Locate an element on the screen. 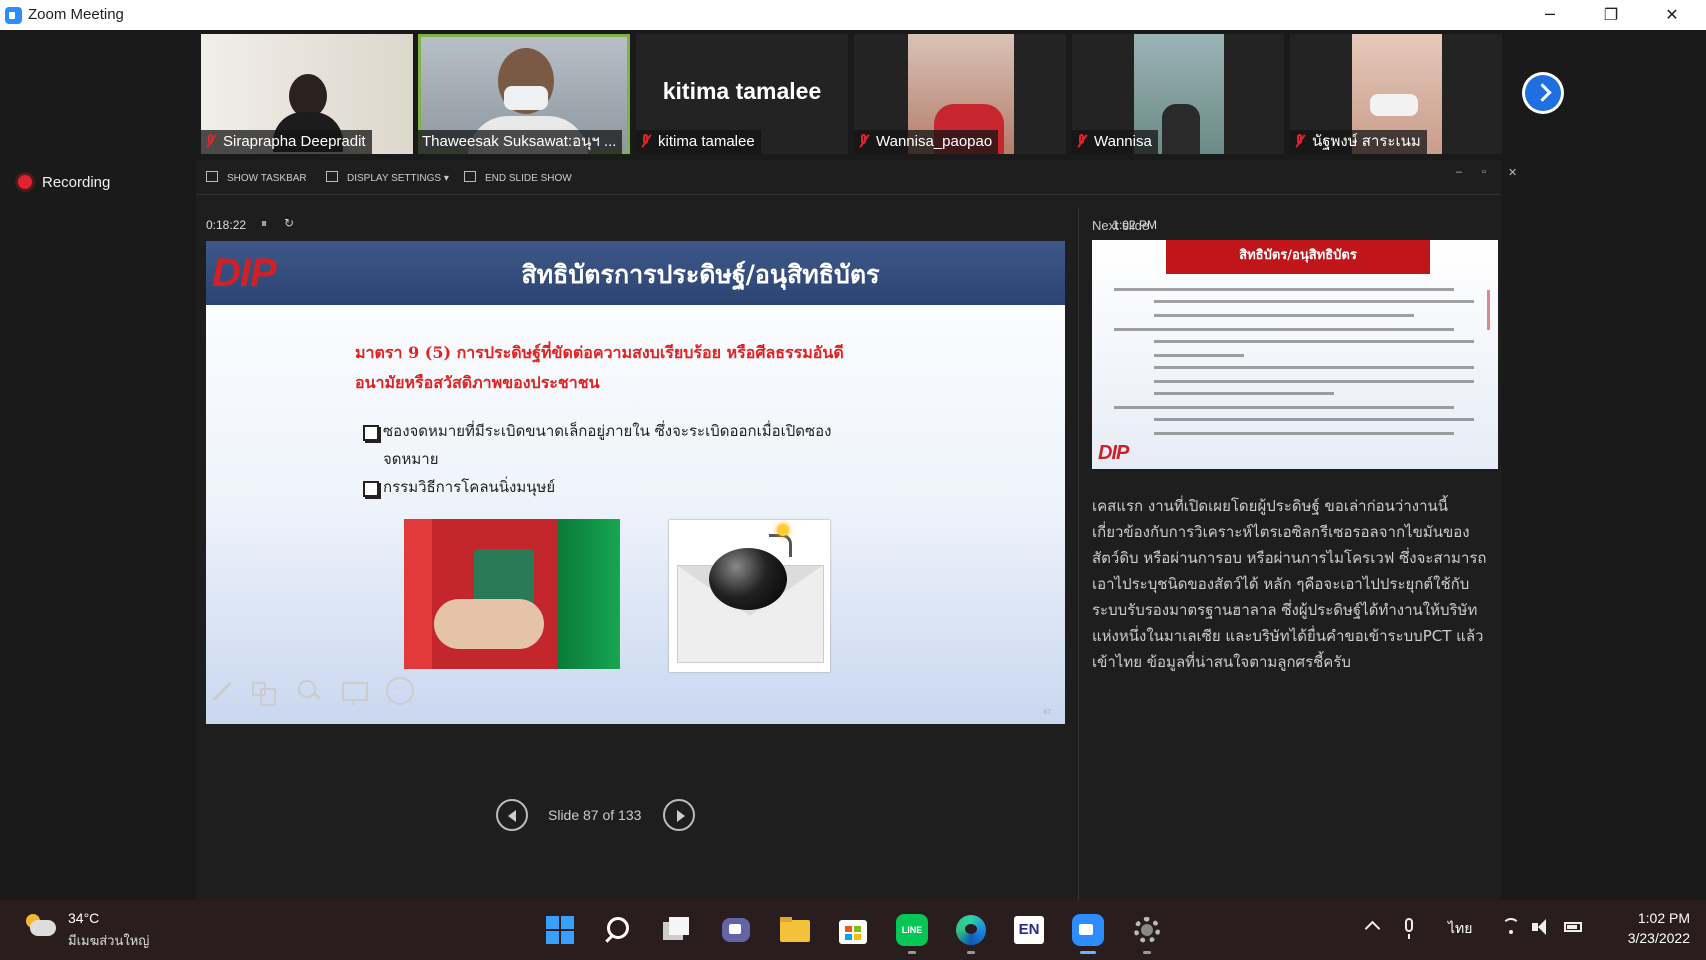 The width and height of the screenshot is (1706, 960). dip-logo: DIP is located at coordinates (244, 273).